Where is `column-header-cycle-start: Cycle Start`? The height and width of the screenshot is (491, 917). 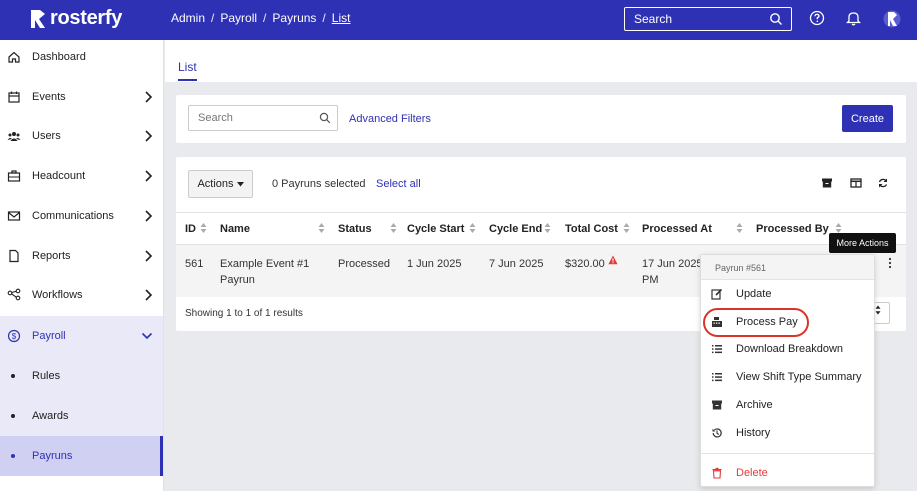 column-header-cycle-start: Cycle Start is located at coordinates (435, 229).